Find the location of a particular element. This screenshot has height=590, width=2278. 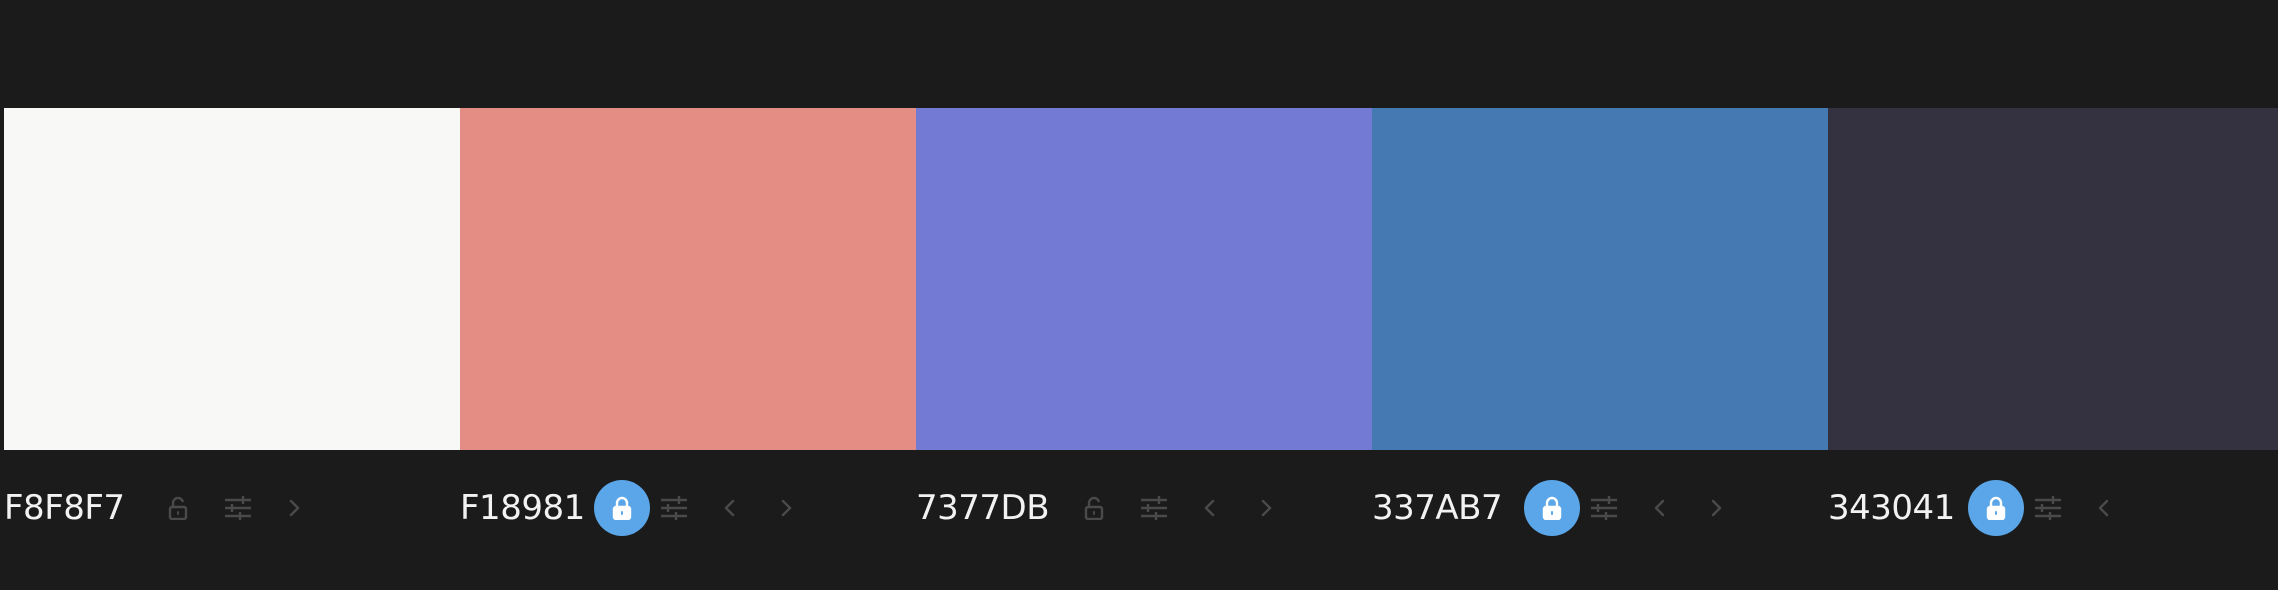

hex-code-label: 7377DB is located at coordinates (983, 508).